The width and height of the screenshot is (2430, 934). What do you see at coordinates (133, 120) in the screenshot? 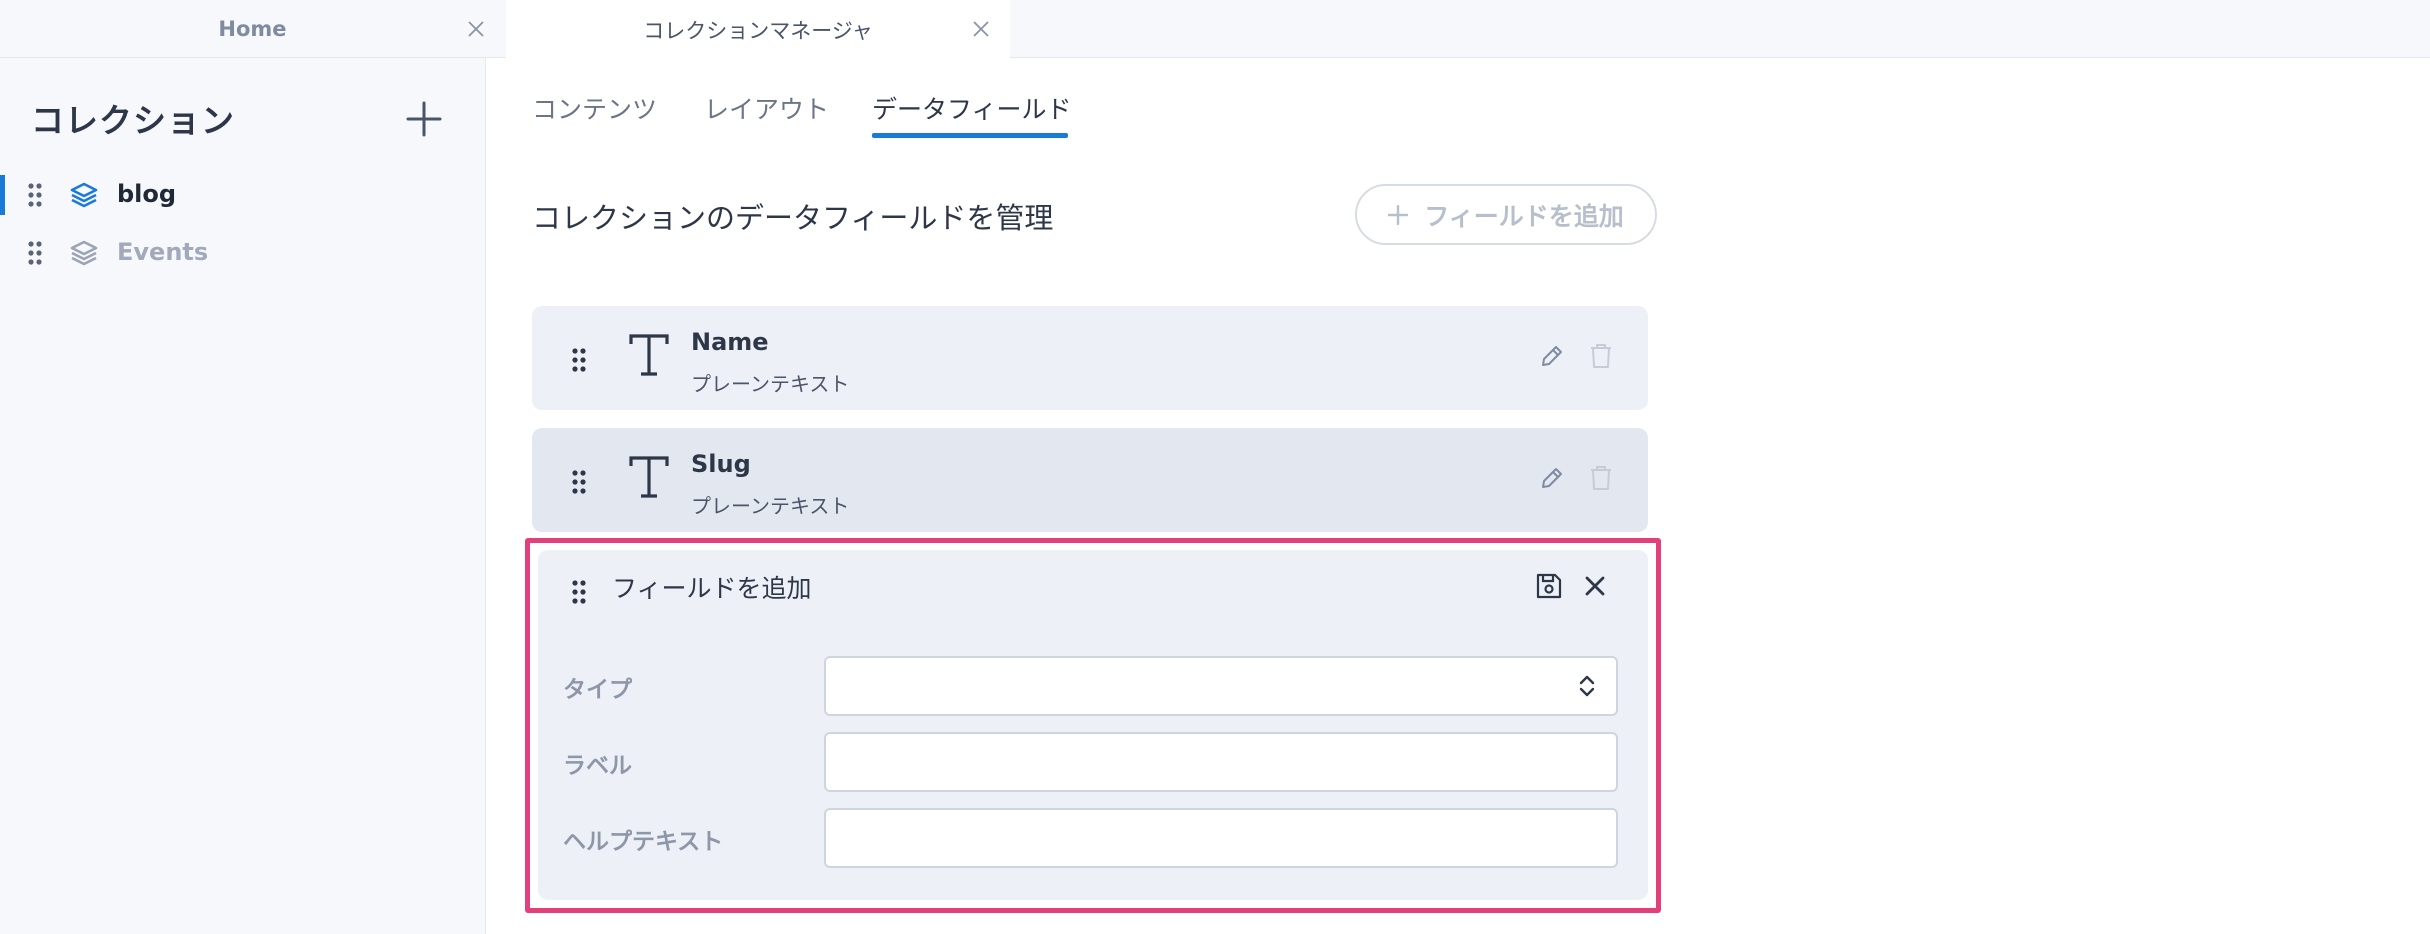
I see `sidebar-title: コレクション` at bounding box center [133, 120].